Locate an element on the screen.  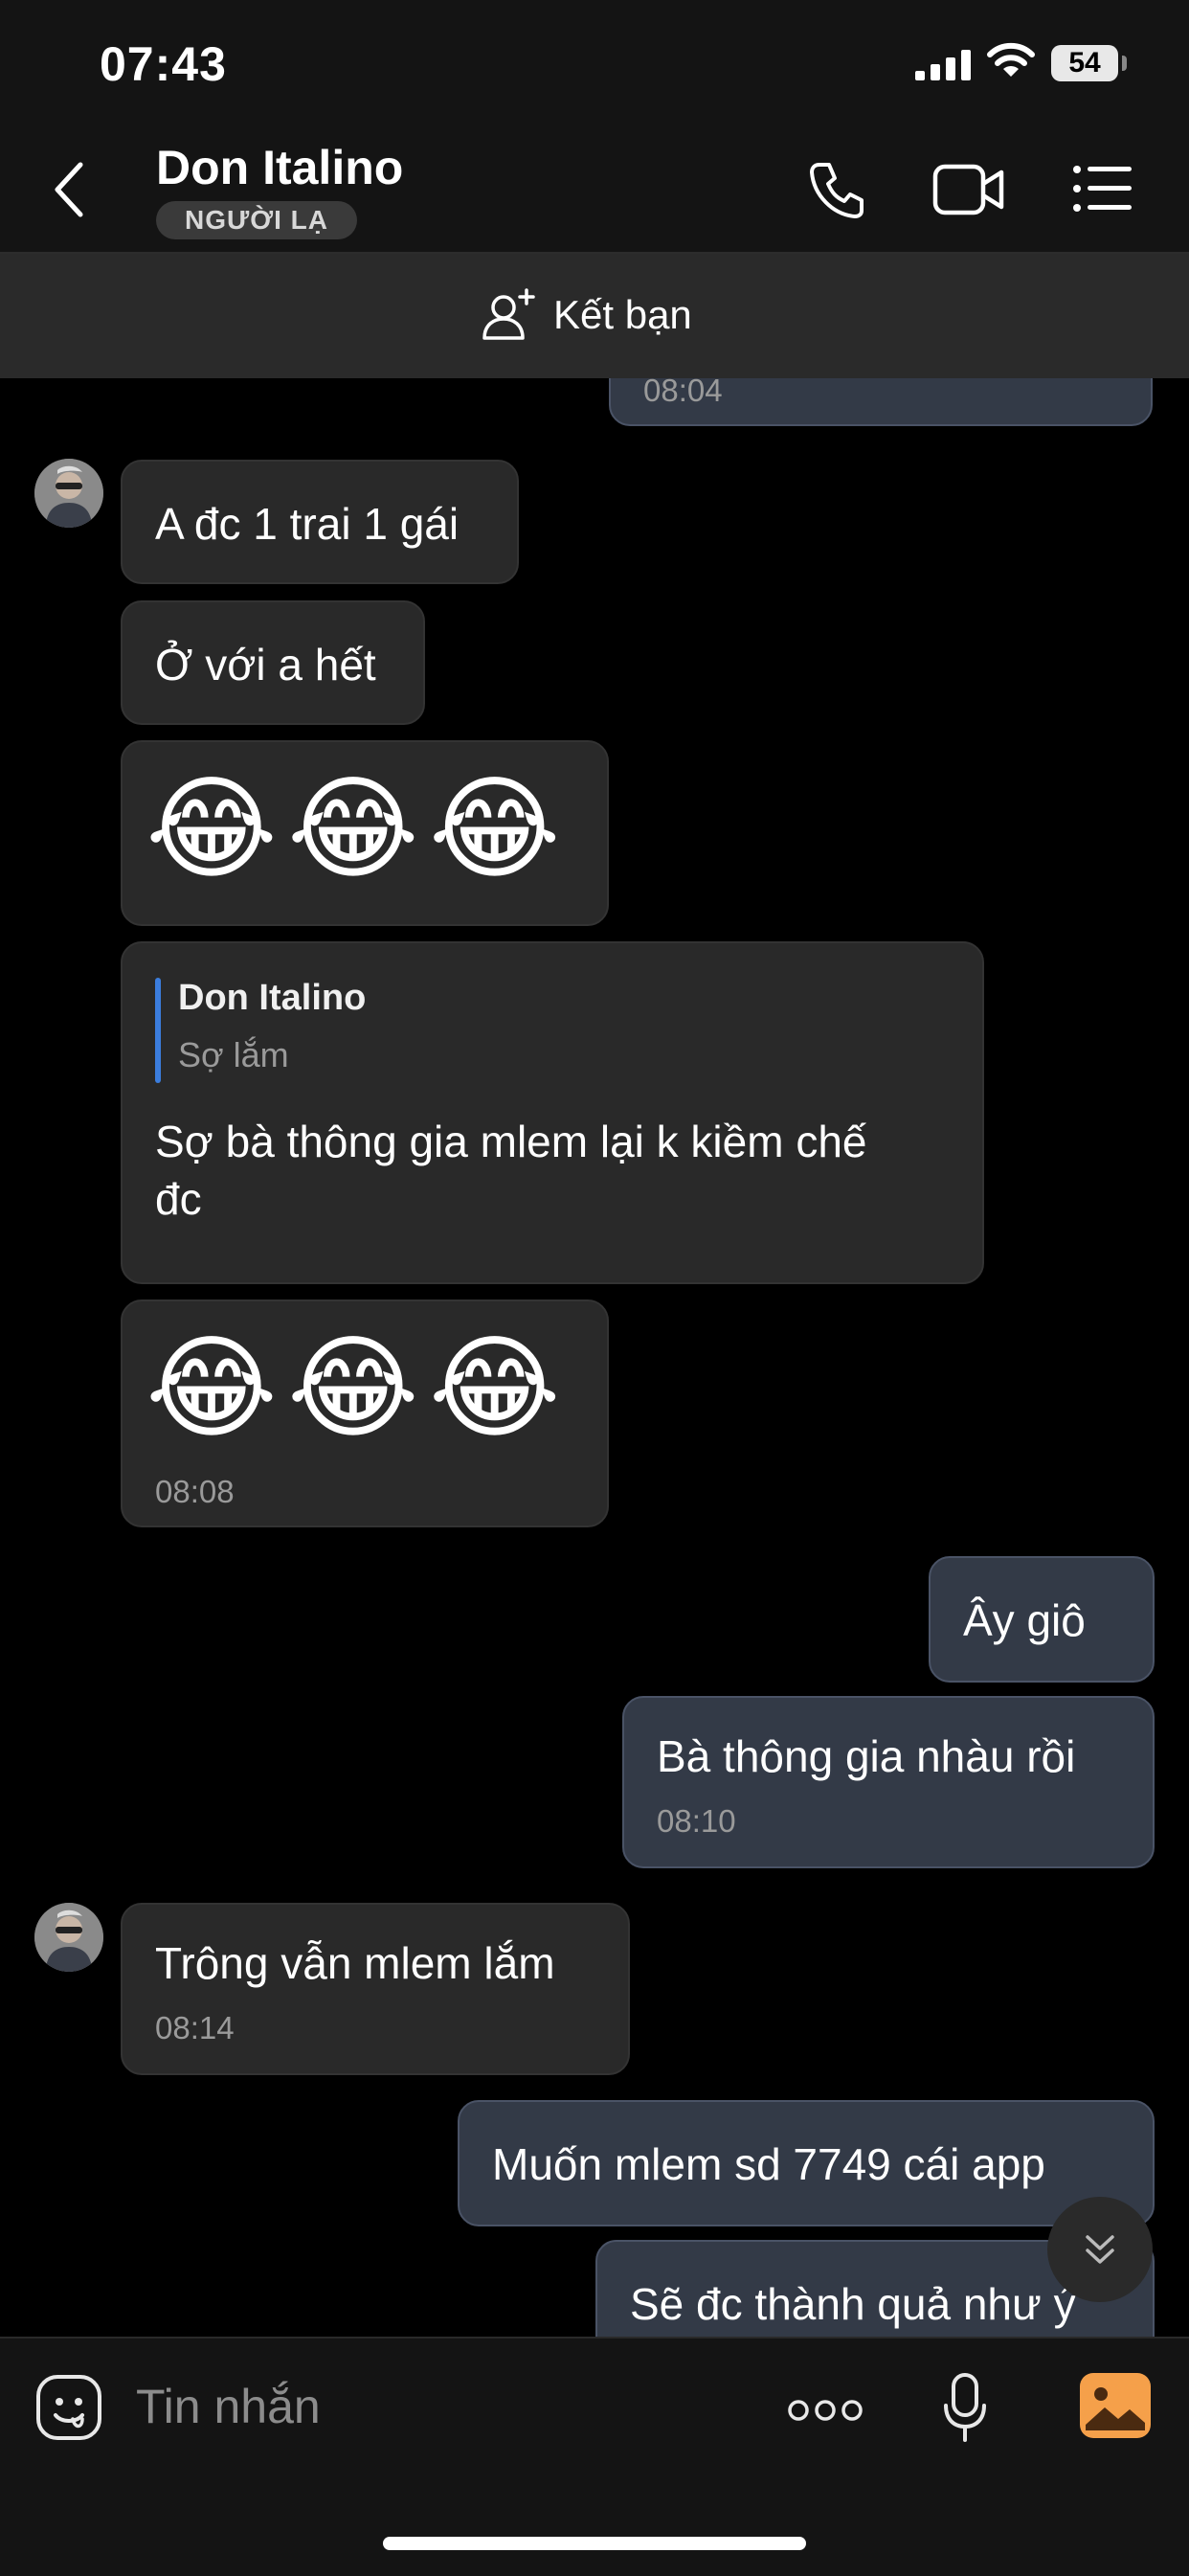
quoted-text: Sợ lắm is located at coordinates (233, 1054).